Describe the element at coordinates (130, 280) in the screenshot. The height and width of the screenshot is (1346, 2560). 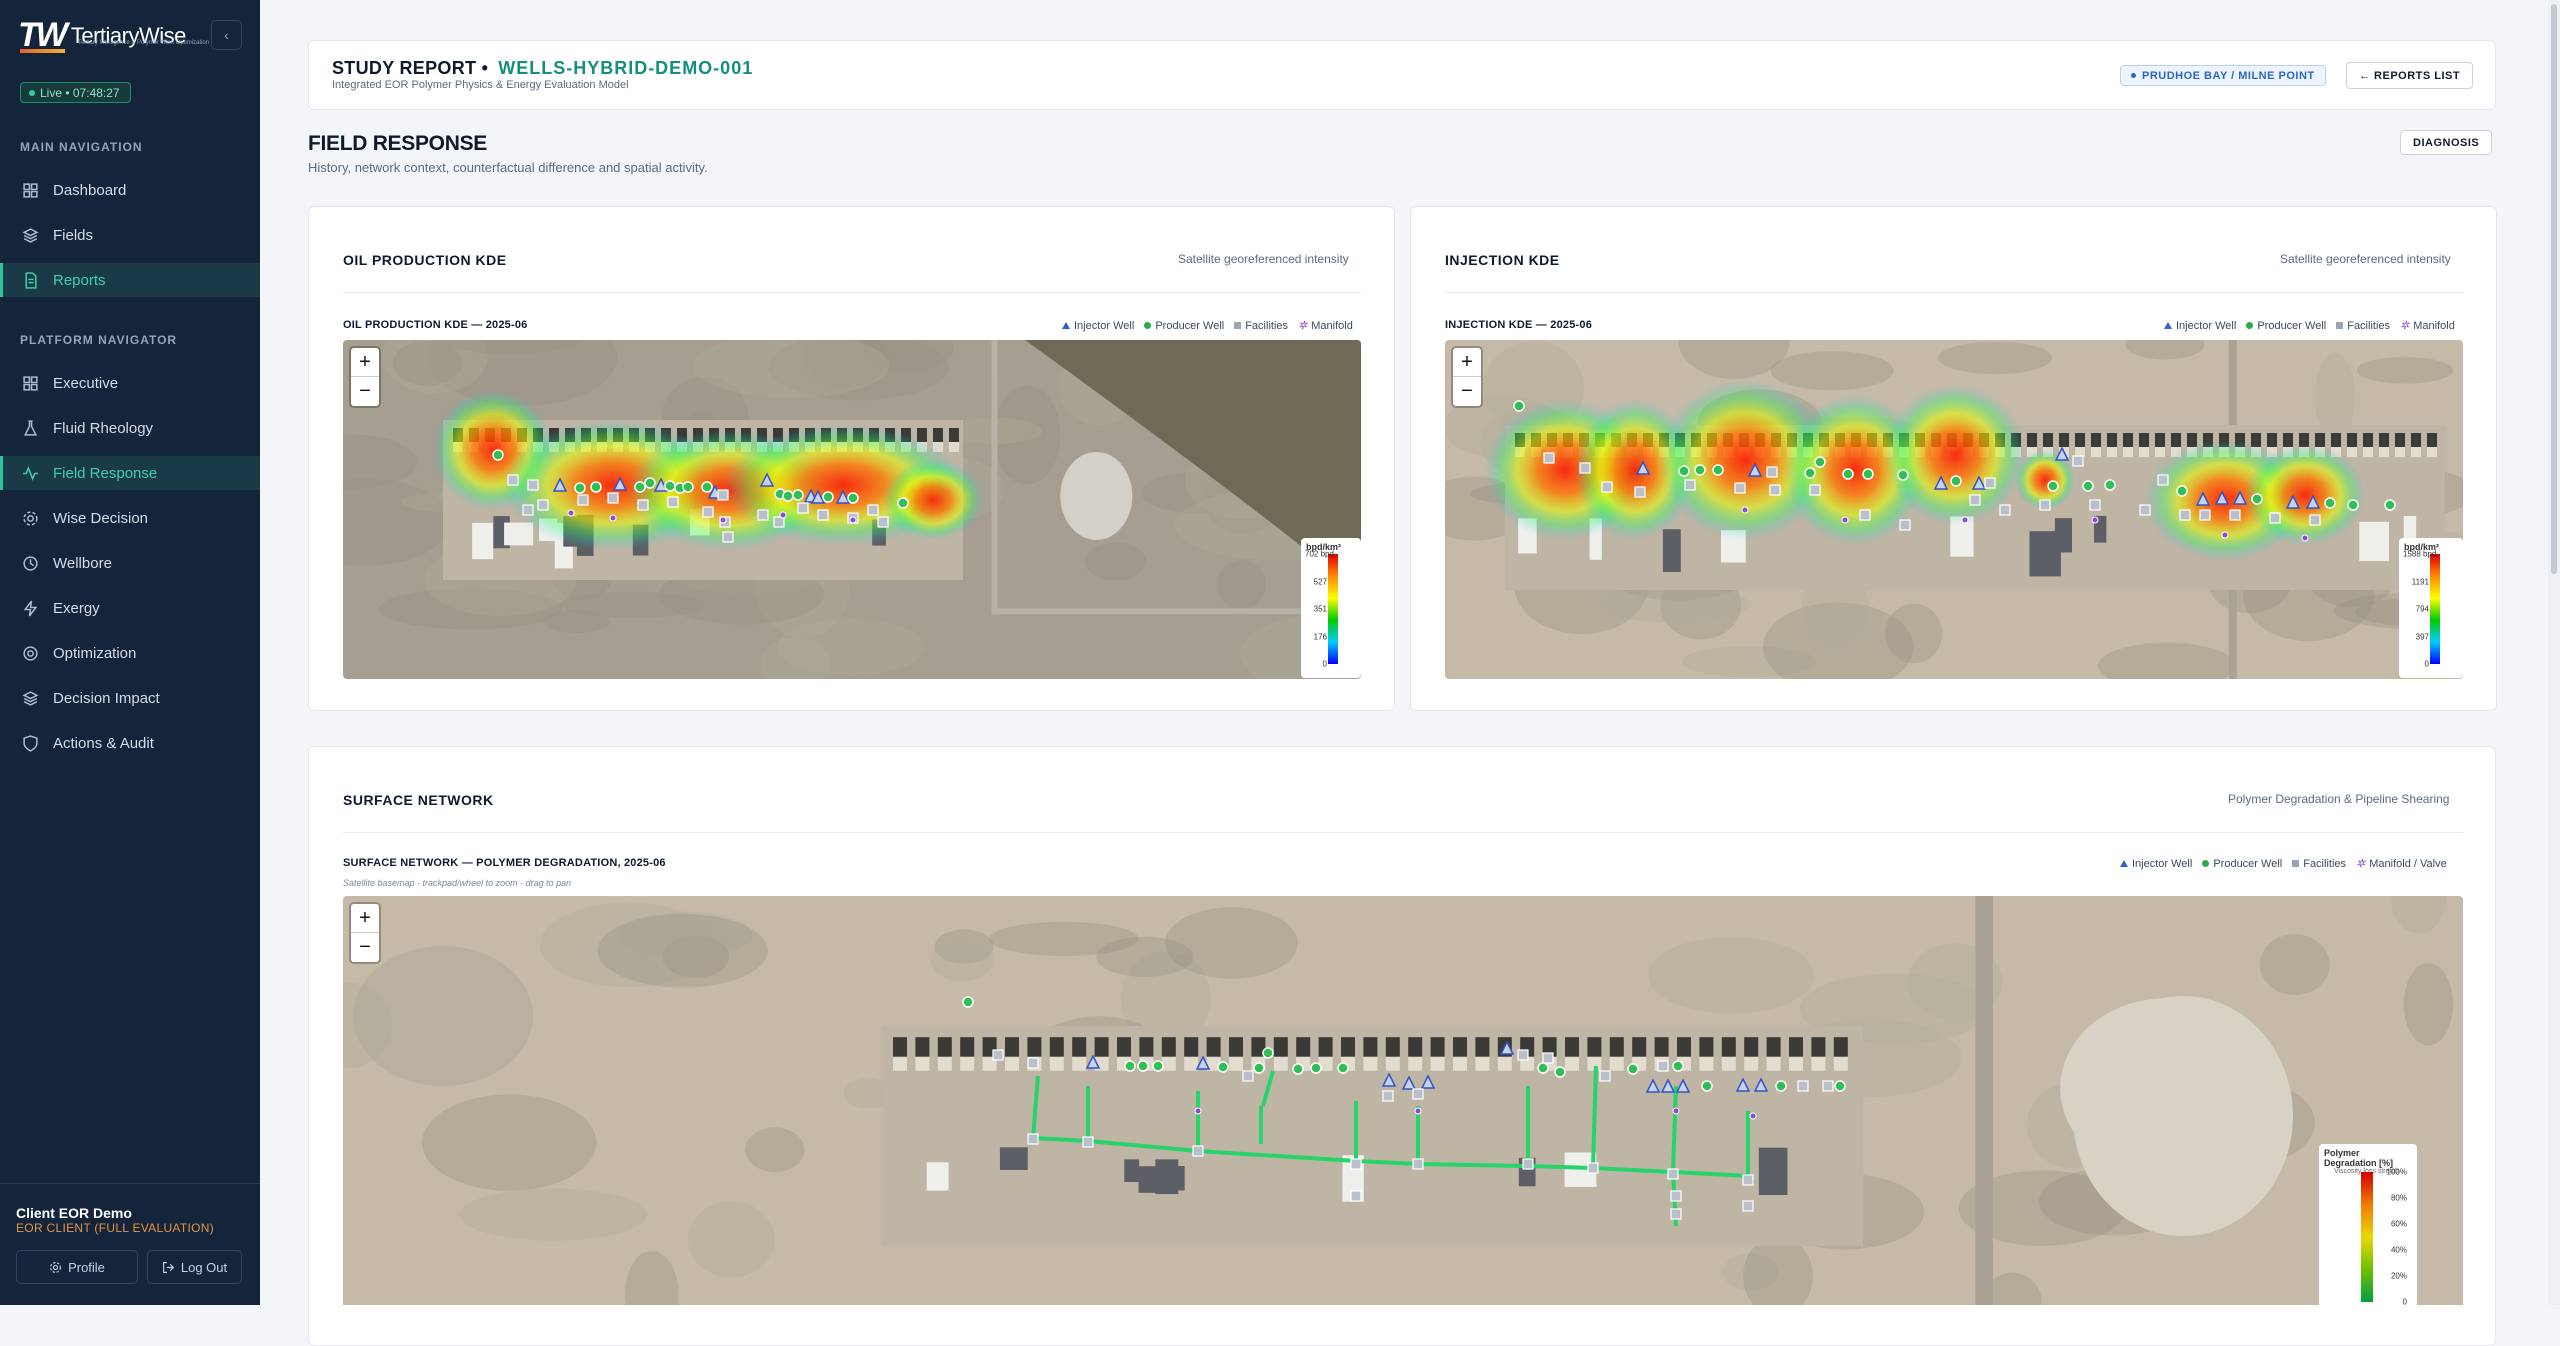
I see `sidebar-item-reports: Reports` at that location.